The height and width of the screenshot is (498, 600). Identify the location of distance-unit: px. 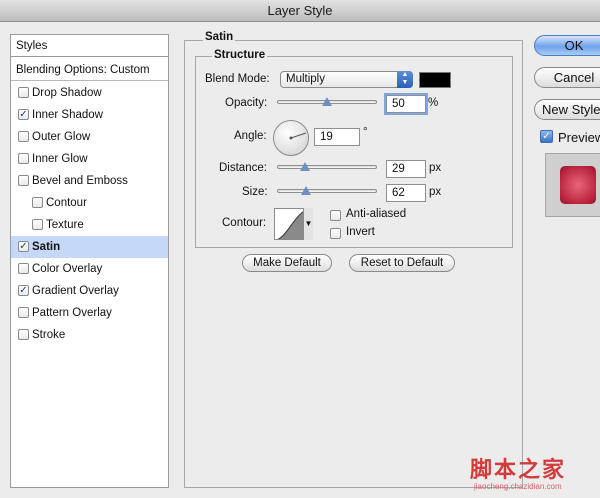
(435, 168).